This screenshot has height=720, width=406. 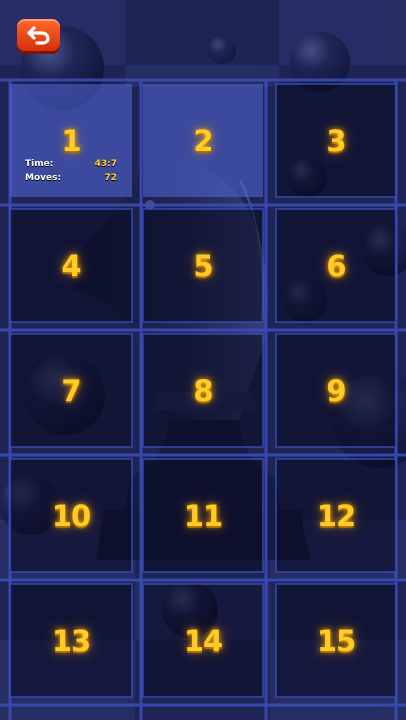 I want to click on time-value: 43:7, so click(x=105, y=164).